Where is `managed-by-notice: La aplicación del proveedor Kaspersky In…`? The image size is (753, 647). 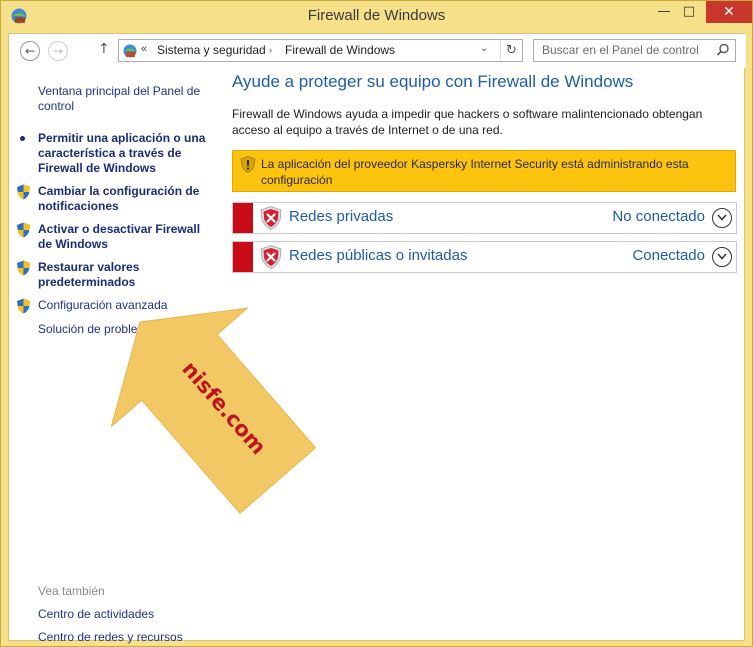
managed-by-notice: La aplicación del proveedor Kaspersky In… is located at coordinates (484, 171).